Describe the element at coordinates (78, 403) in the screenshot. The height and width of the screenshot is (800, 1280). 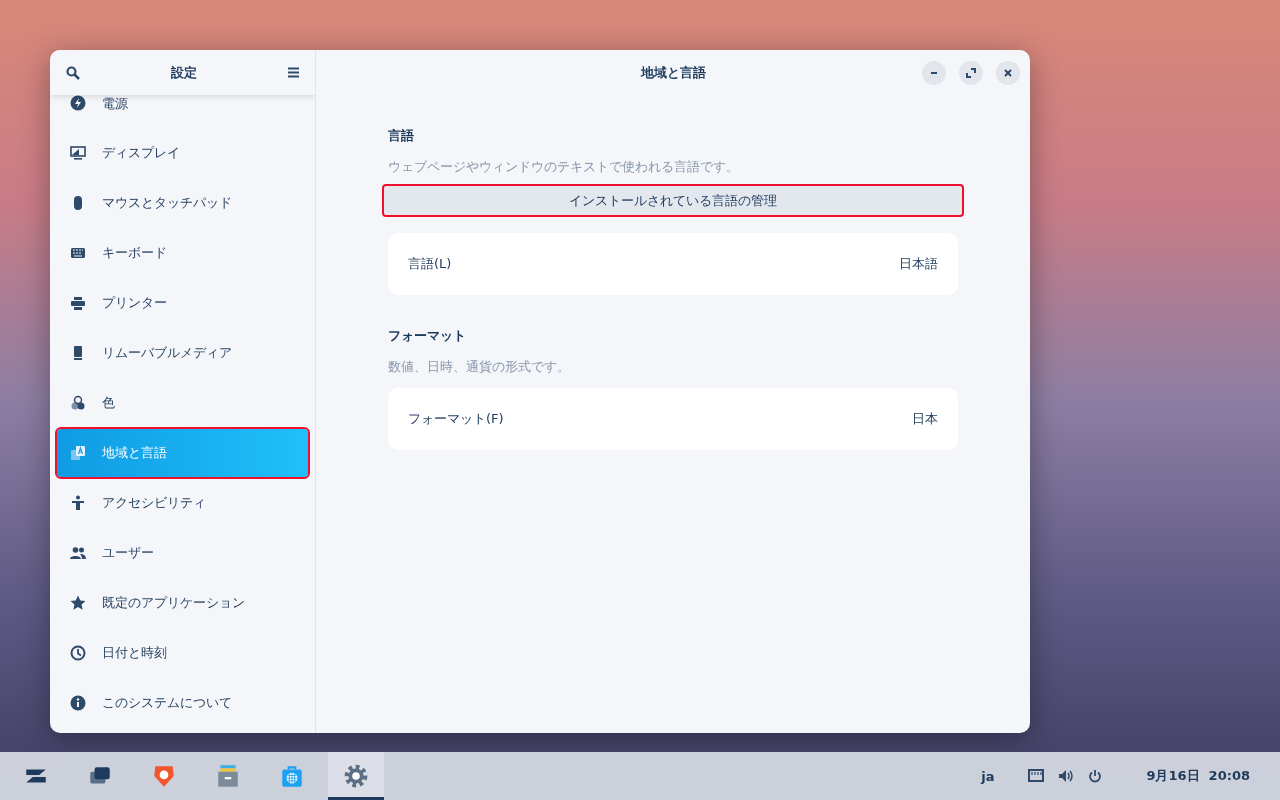
I see `circles-icon` at that location.